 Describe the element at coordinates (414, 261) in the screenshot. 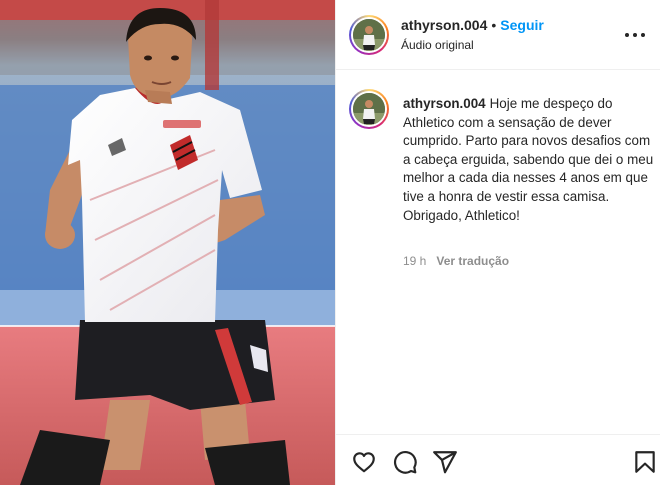

I see `post-time: 19 h` at that location.